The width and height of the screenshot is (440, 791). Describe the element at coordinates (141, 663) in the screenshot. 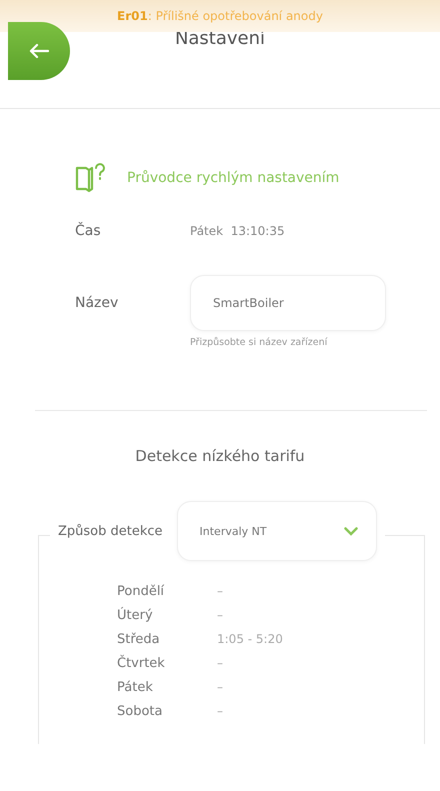

I see `day-label: Čtvrtek` at that location.